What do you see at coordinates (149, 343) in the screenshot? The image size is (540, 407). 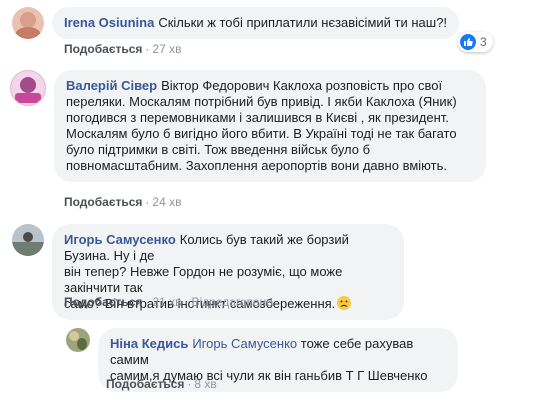 I see `comment-author: Ніна Кедись` at bounding box center [149, 343].